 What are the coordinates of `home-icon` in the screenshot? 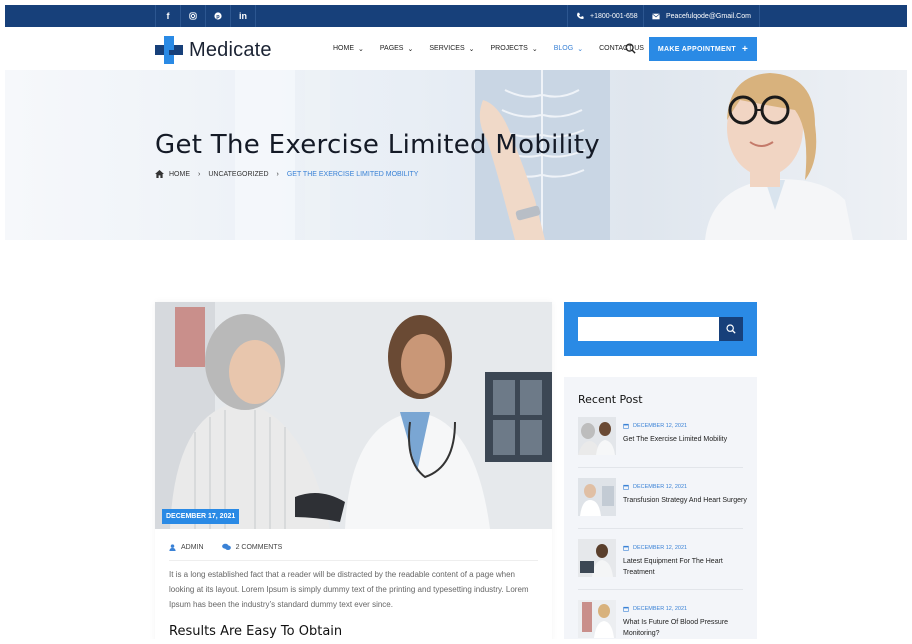 It's located at (159, 174).